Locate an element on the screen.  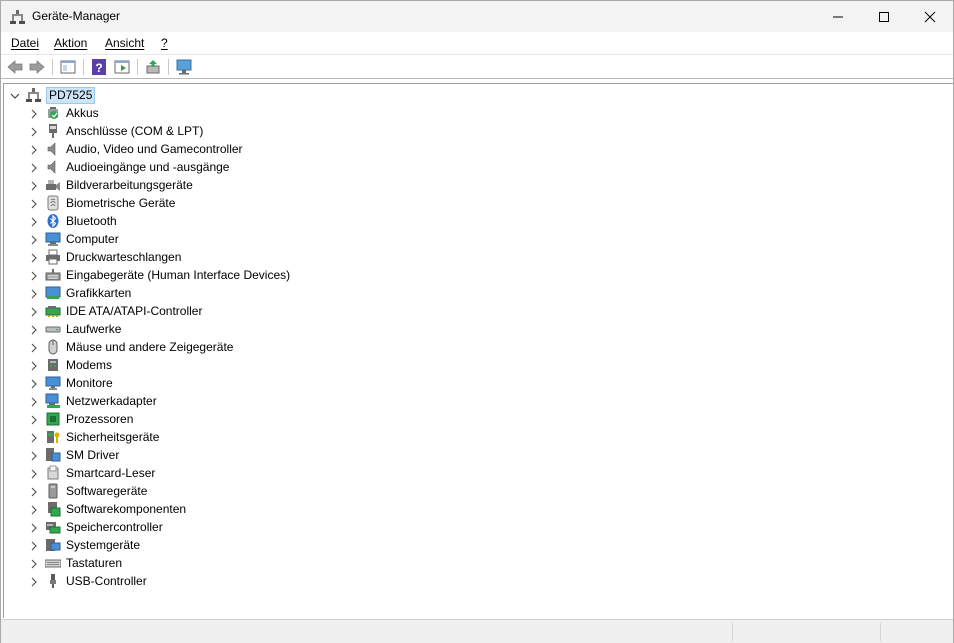
tree-item-label: Modems is located at coordinates (89, 365).